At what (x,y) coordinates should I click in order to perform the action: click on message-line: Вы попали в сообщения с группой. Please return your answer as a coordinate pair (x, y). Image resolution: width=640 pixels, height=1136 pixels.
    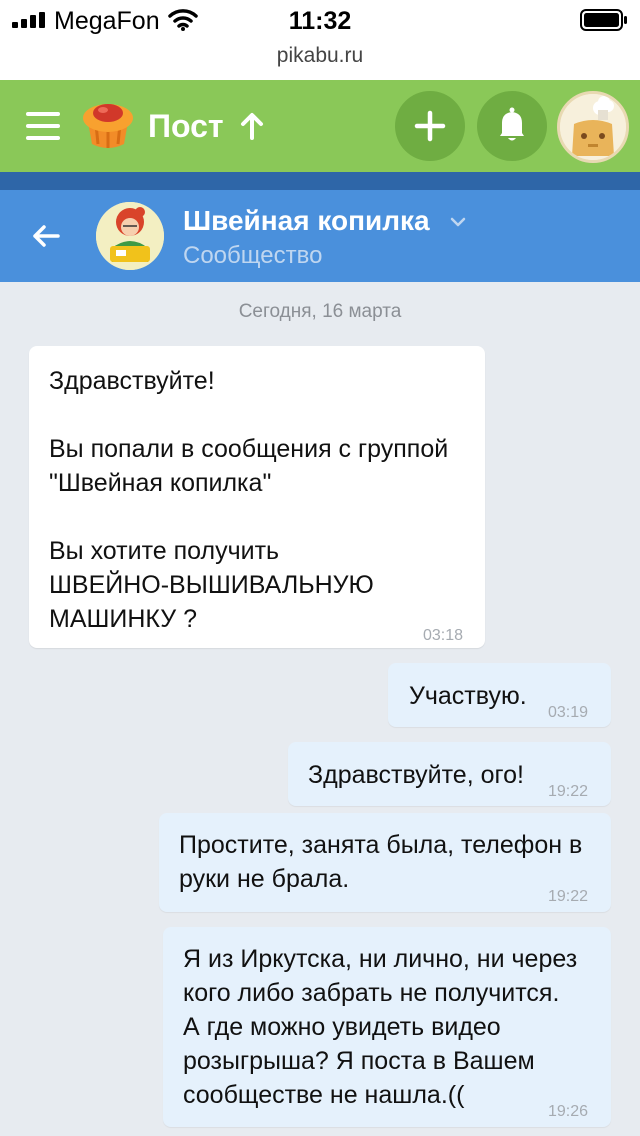
    Looking at the image, I should click on (249, 449).